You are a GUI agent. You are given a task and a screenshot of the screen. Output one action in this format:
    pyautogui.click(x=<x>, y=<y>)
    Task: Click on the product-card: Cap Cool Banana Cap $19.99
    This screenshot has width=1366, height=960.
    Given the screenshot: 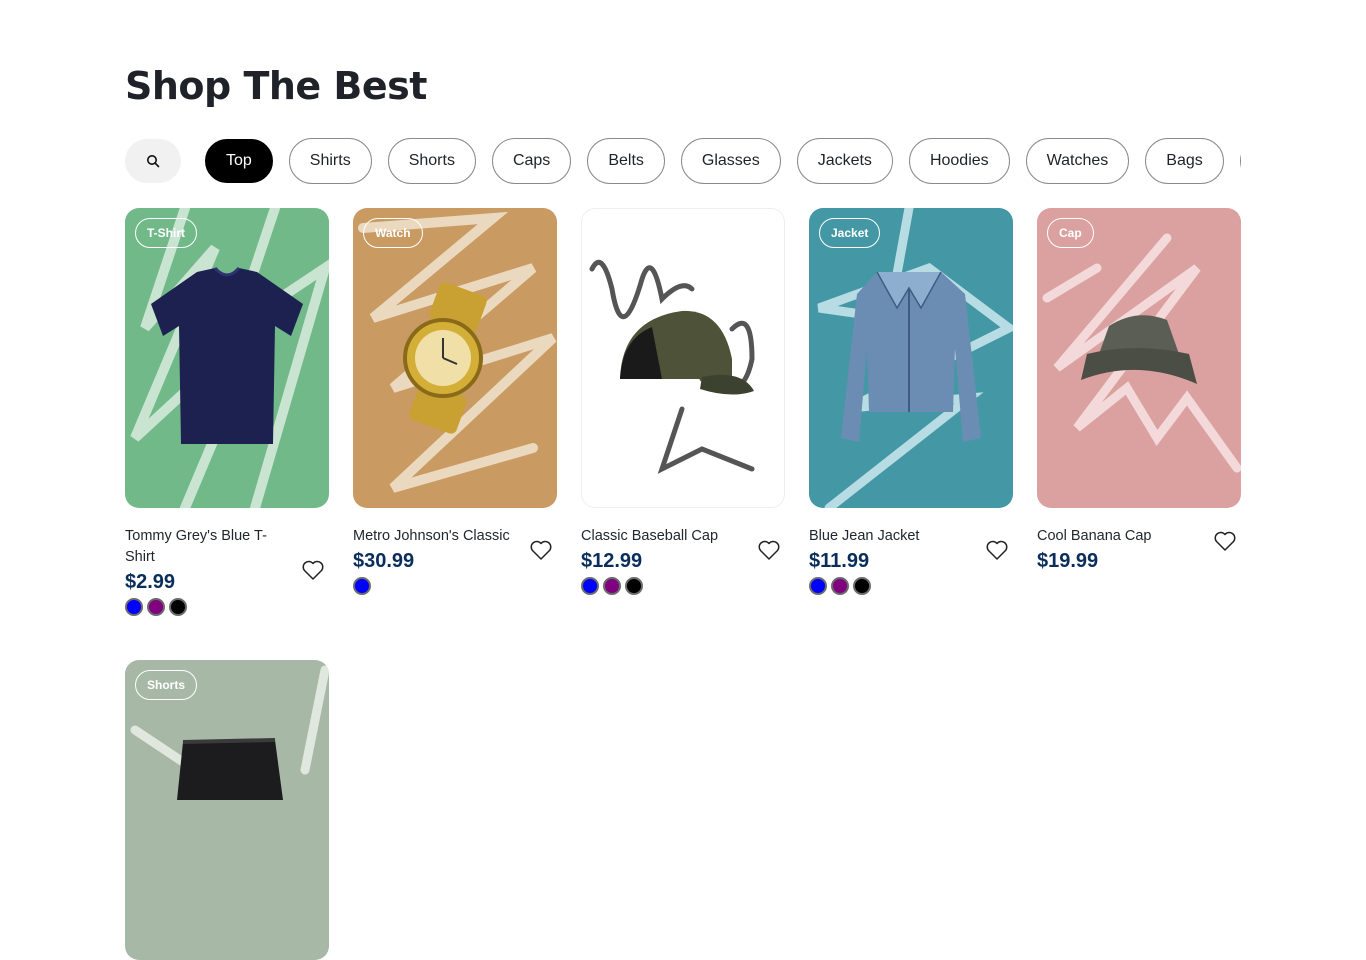 What is the action you would take?
    pyautogui.click(x=1139, y=391)
    